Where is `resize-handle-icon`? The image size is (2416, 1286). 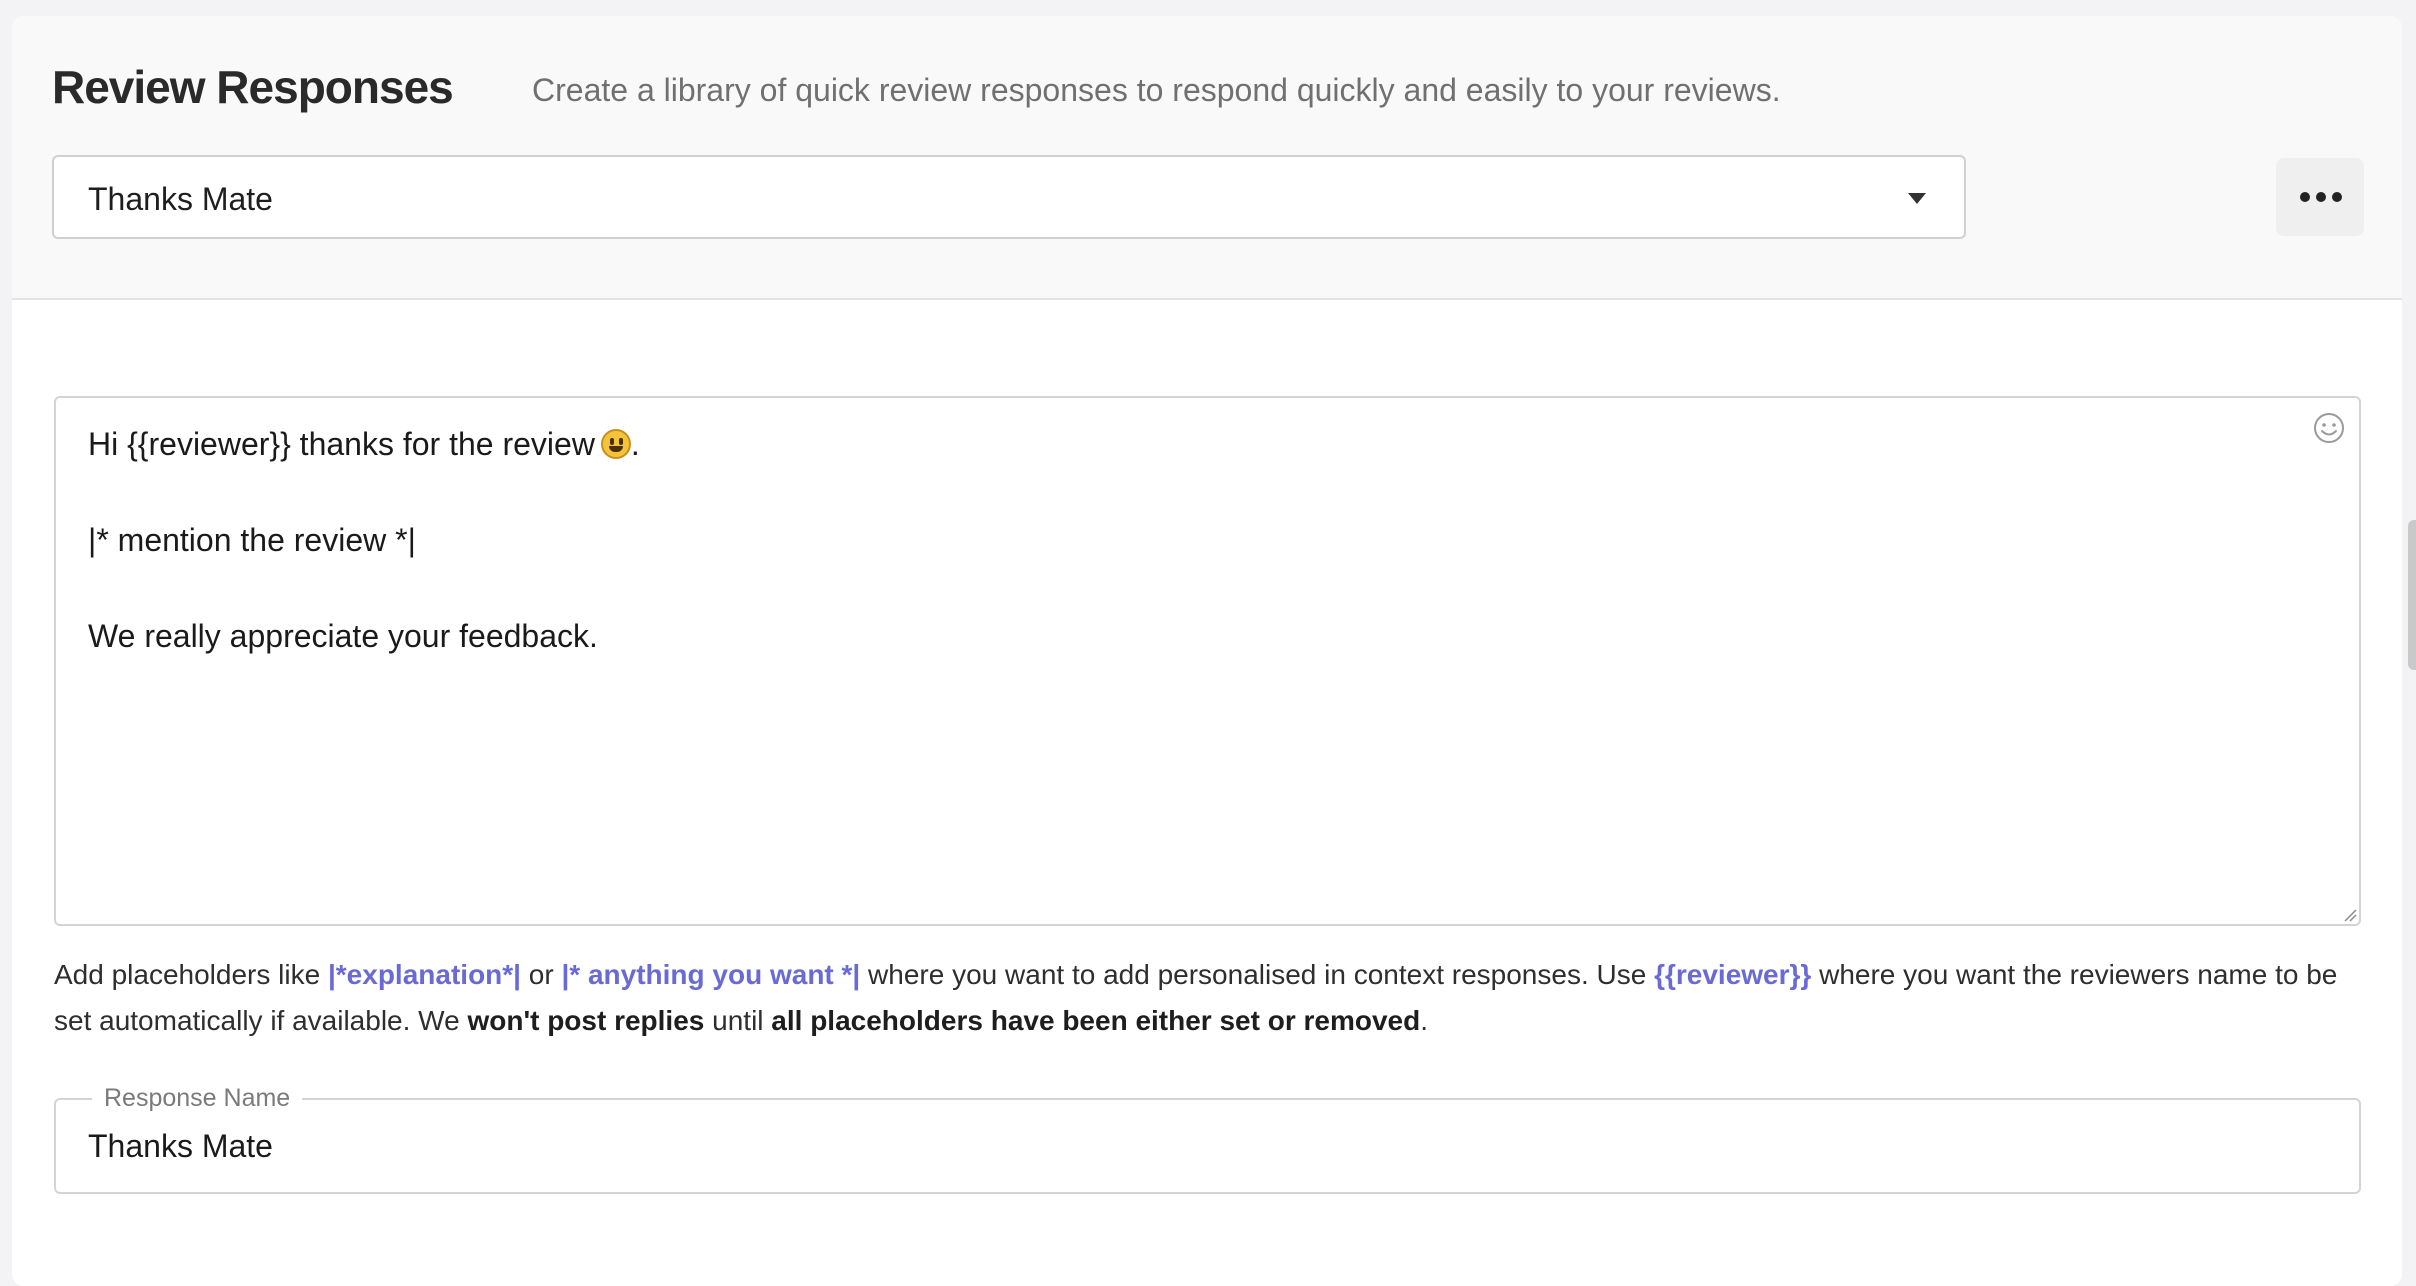 resize-handle-icon is located at coordinates (2349, 914).